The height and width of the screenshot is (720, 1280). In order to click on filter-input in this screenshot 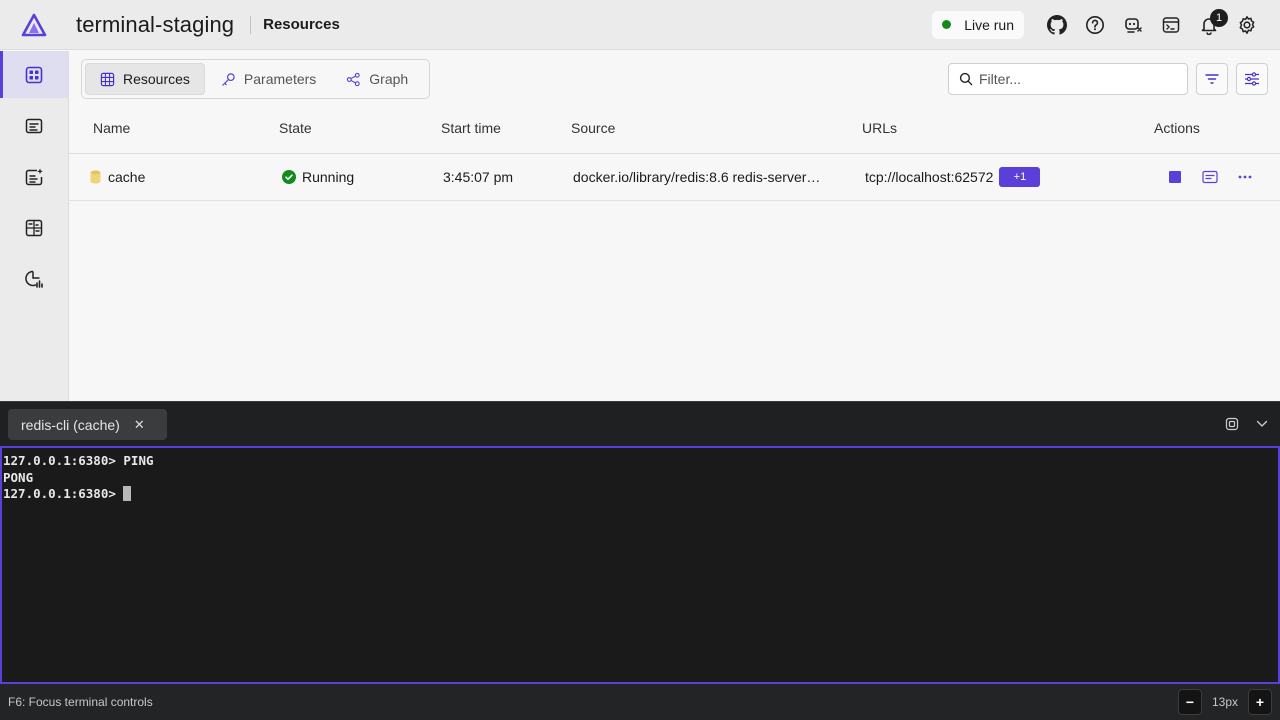, I will do `click(1079, 79)`.